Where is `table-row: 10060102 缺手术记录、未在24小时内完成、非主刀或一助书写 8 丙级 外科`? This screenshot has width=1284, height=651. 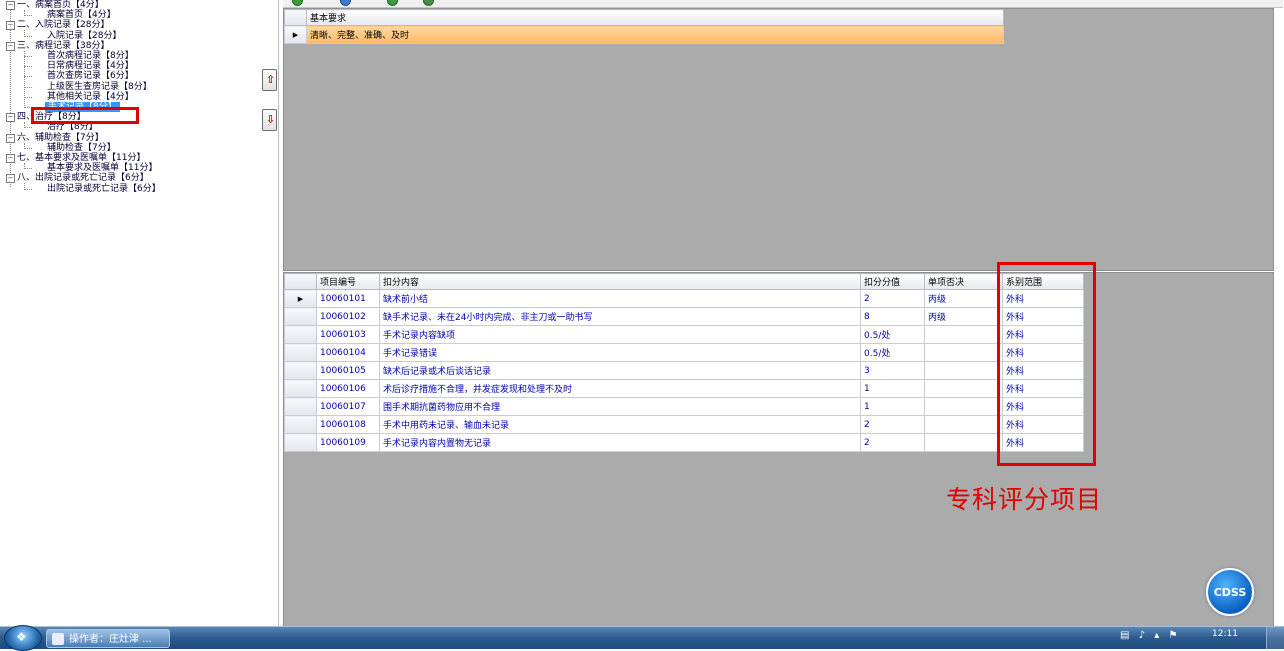 table-row: 10060102 缺手术记录、未在24小时内完成、非主刀或一助书写 8 丙级 外科 is located at coordinates (684, 316).